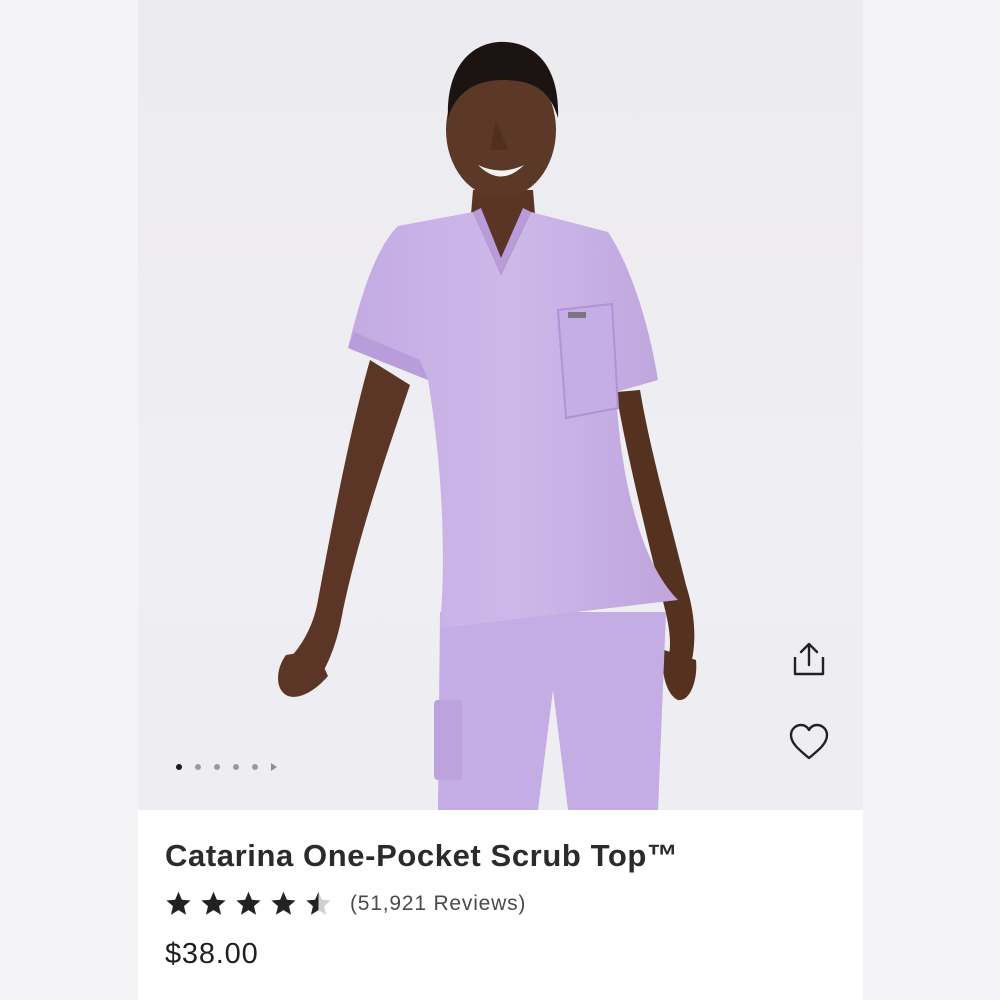 The image size is (1000, 1000). I want to click on carousel-pagination, so click(226, 767).